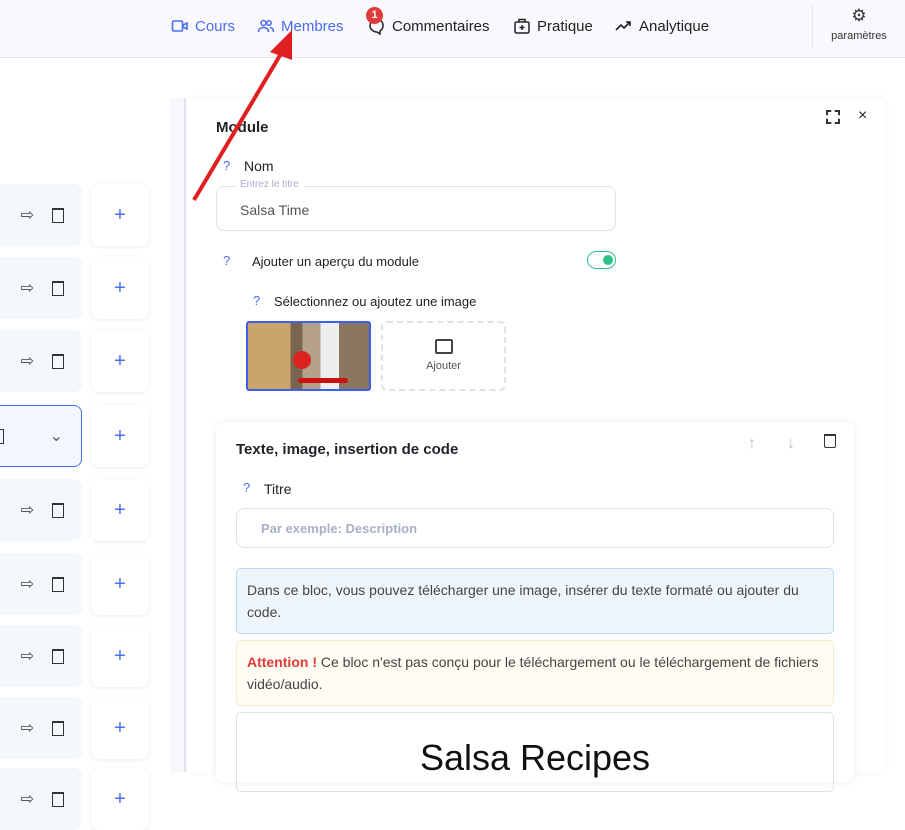 This screenshot has height=830, width=905. I want to click on module-row: ⇨, so click(41, 799).